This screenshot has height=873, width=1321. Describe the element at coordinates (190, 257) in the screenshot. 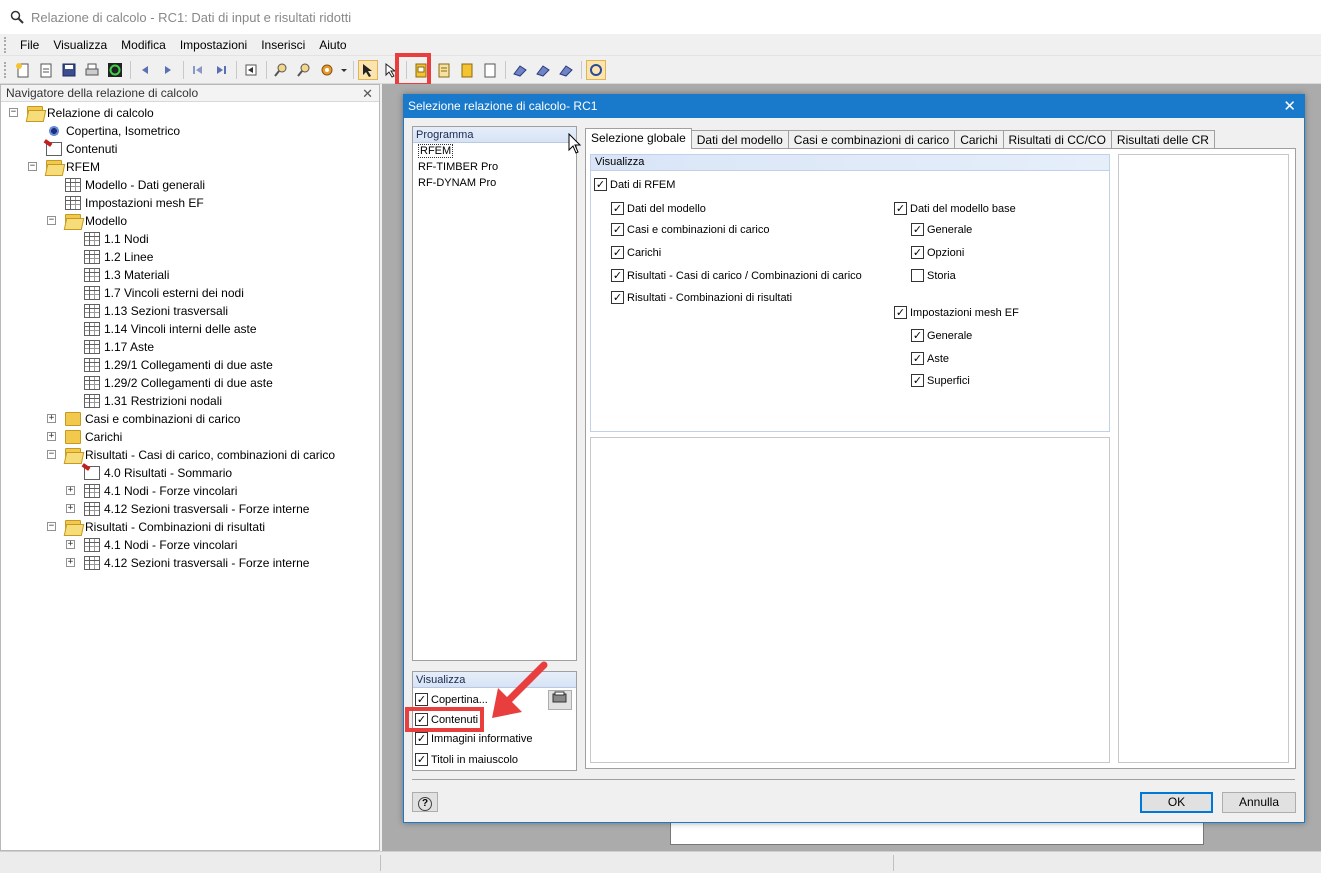

I see `tree-item: 1.2 Linee` at that location.